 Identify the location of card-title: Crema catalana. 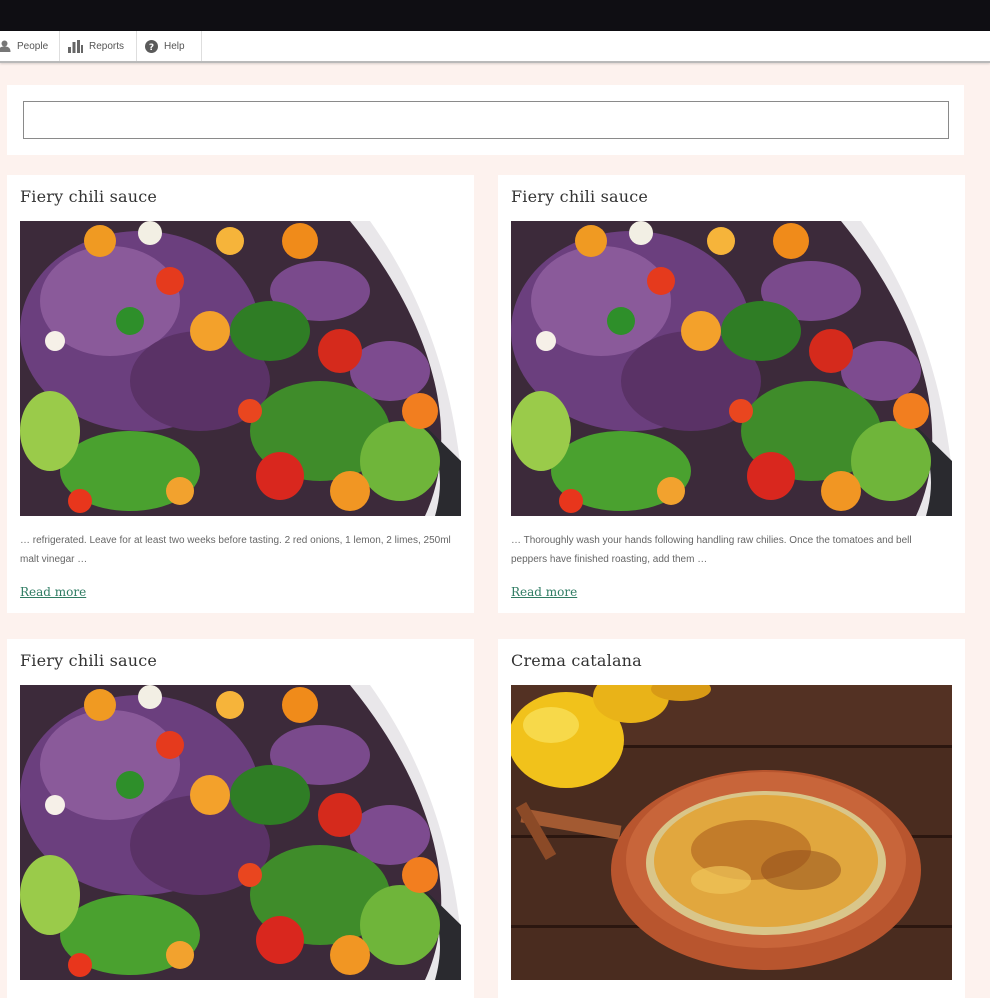
(576, 660).